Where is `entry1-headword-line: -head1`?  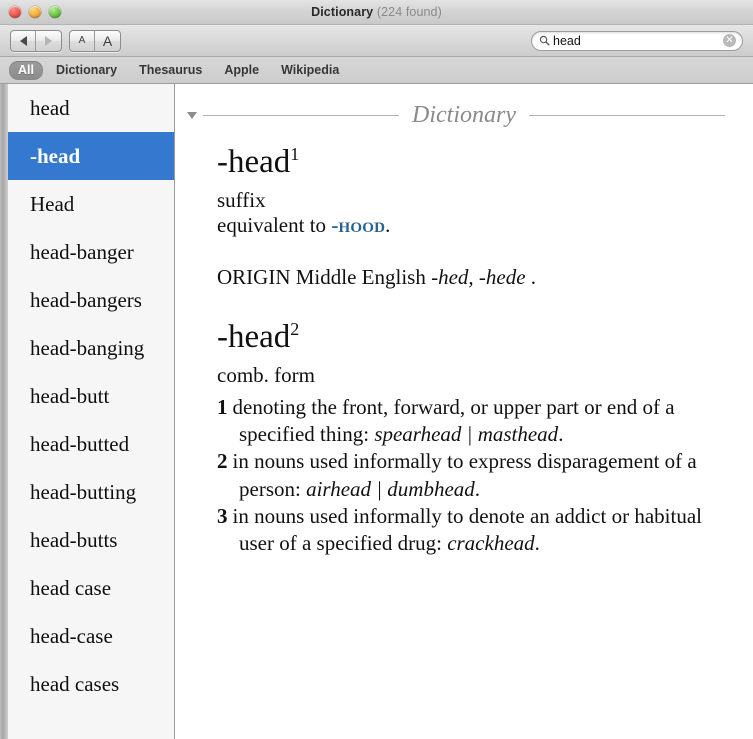 entry1-headword-line: -head1 is located at coordinates (465, 162).